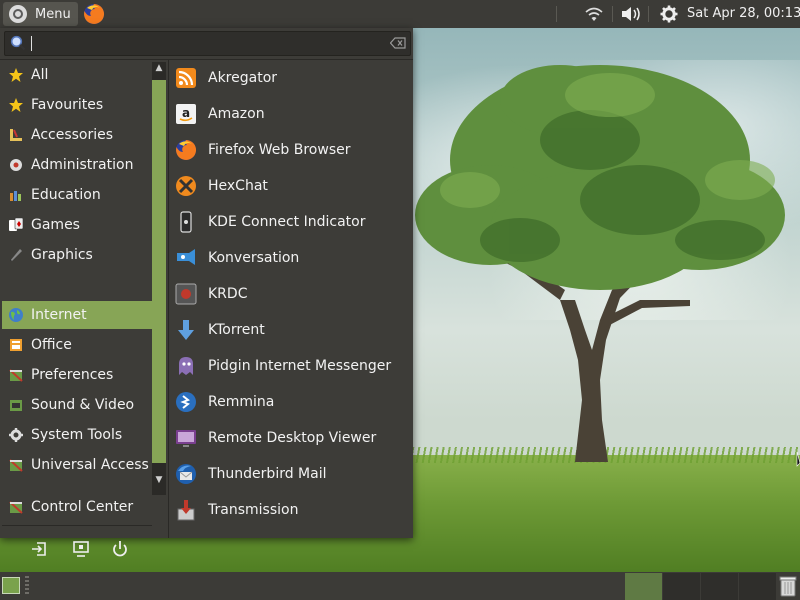 This screenshot has height=600, width=800. I want to click on app-remote-desktop-viewer: Remote Desktop Viewer, so click(291, 438).